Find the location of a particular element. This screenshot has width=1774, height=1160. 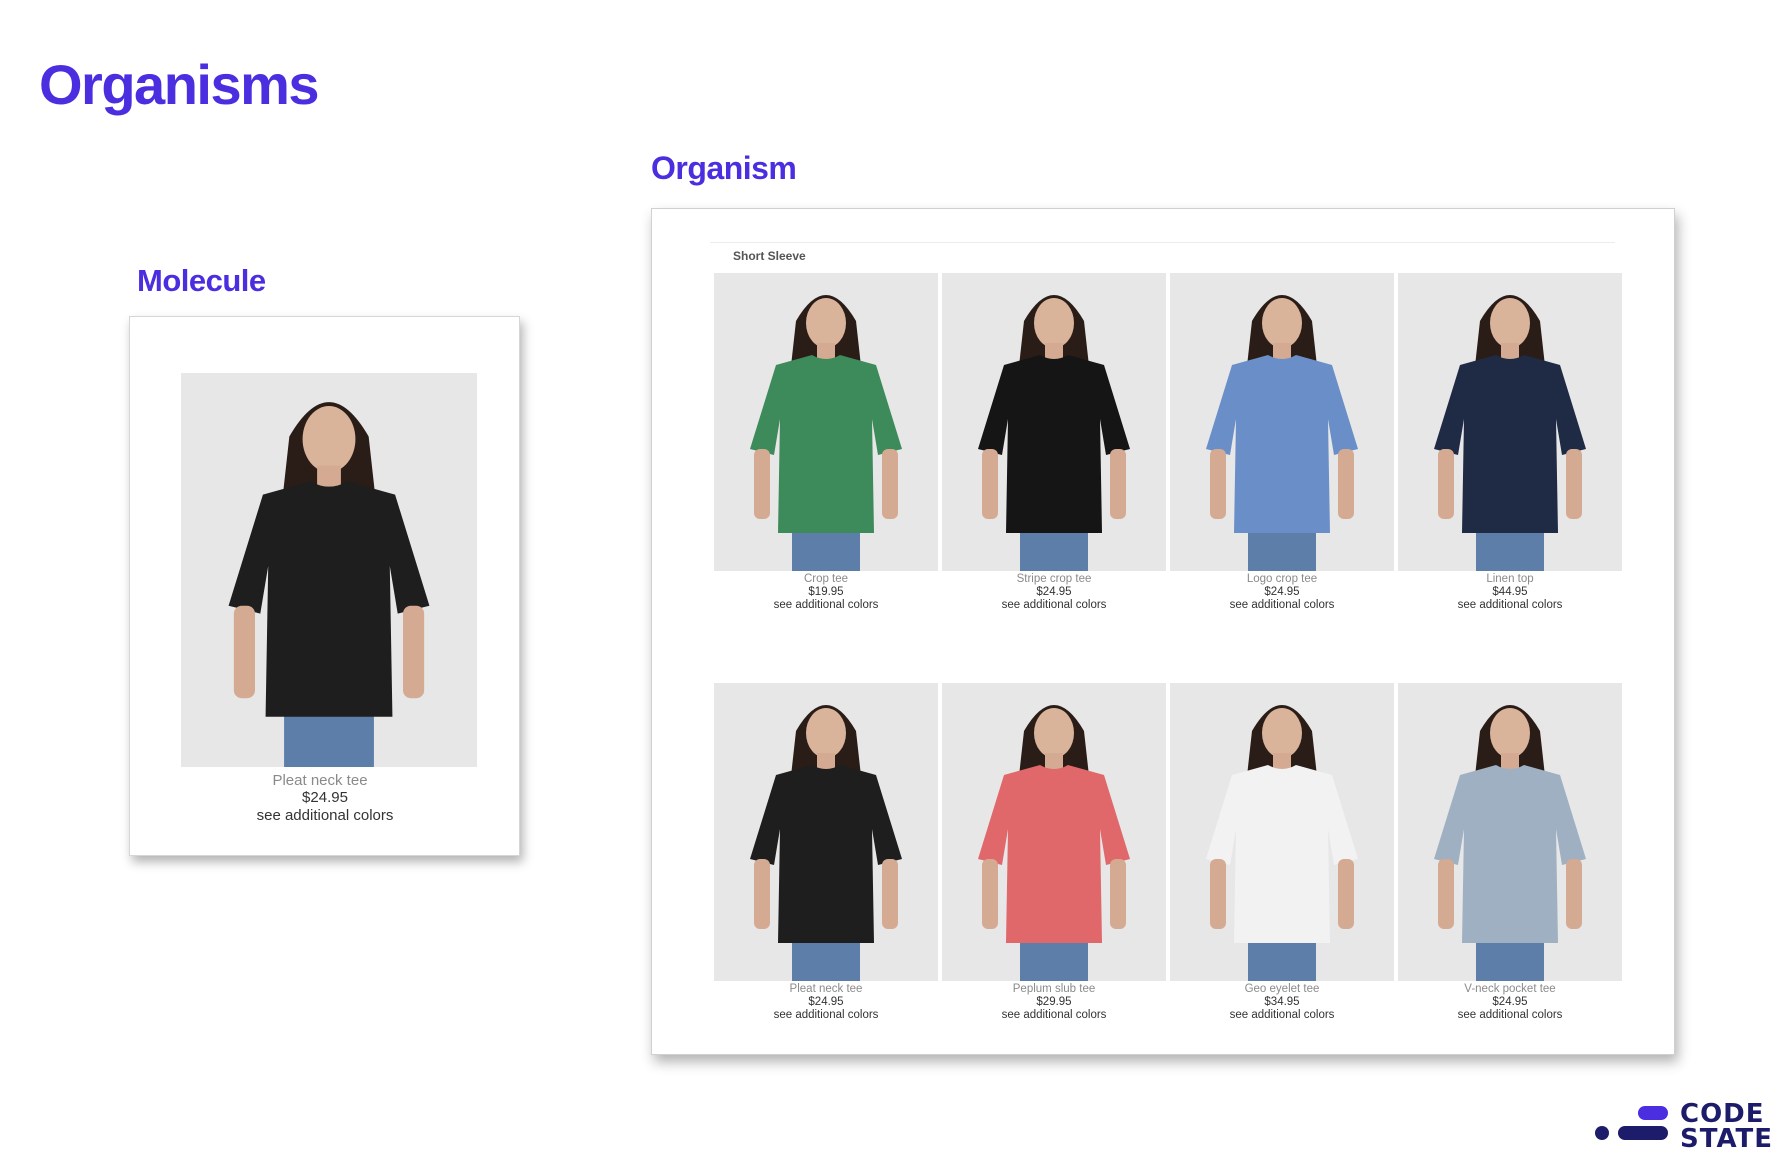

product-card: Linen top $44.95 see additional colors is located at coordinates (1510, 442).